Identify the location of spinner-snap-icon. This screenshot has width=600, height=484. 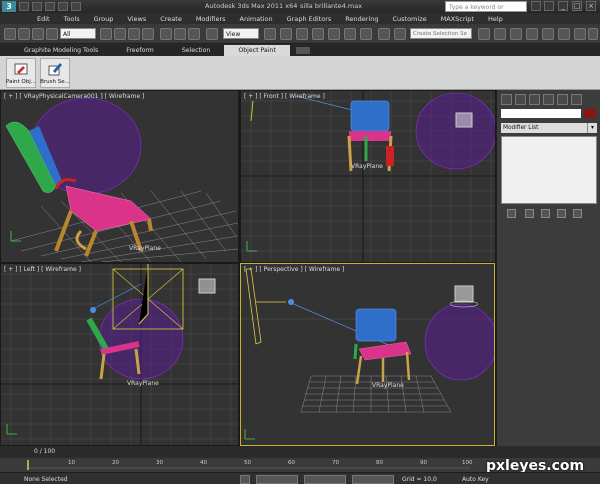
(366, 34).